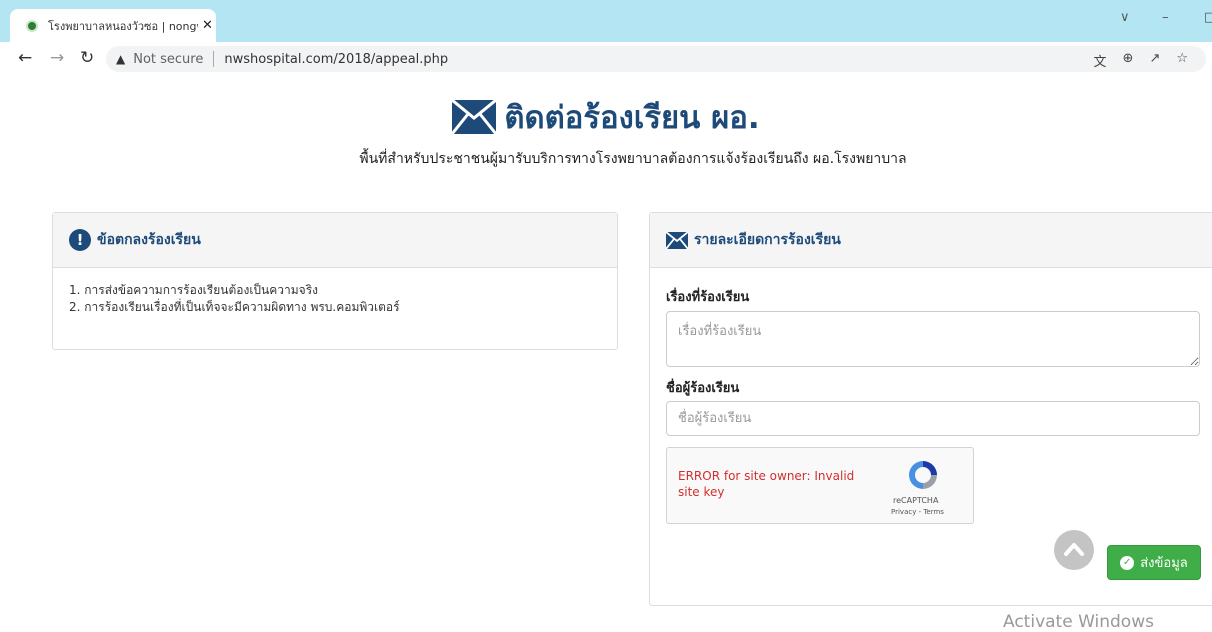 The width and height of the screenshot is (1212, 632). Describe the element at coordinates (214, 59) in the screenshot. I see `address-divider` at that location.